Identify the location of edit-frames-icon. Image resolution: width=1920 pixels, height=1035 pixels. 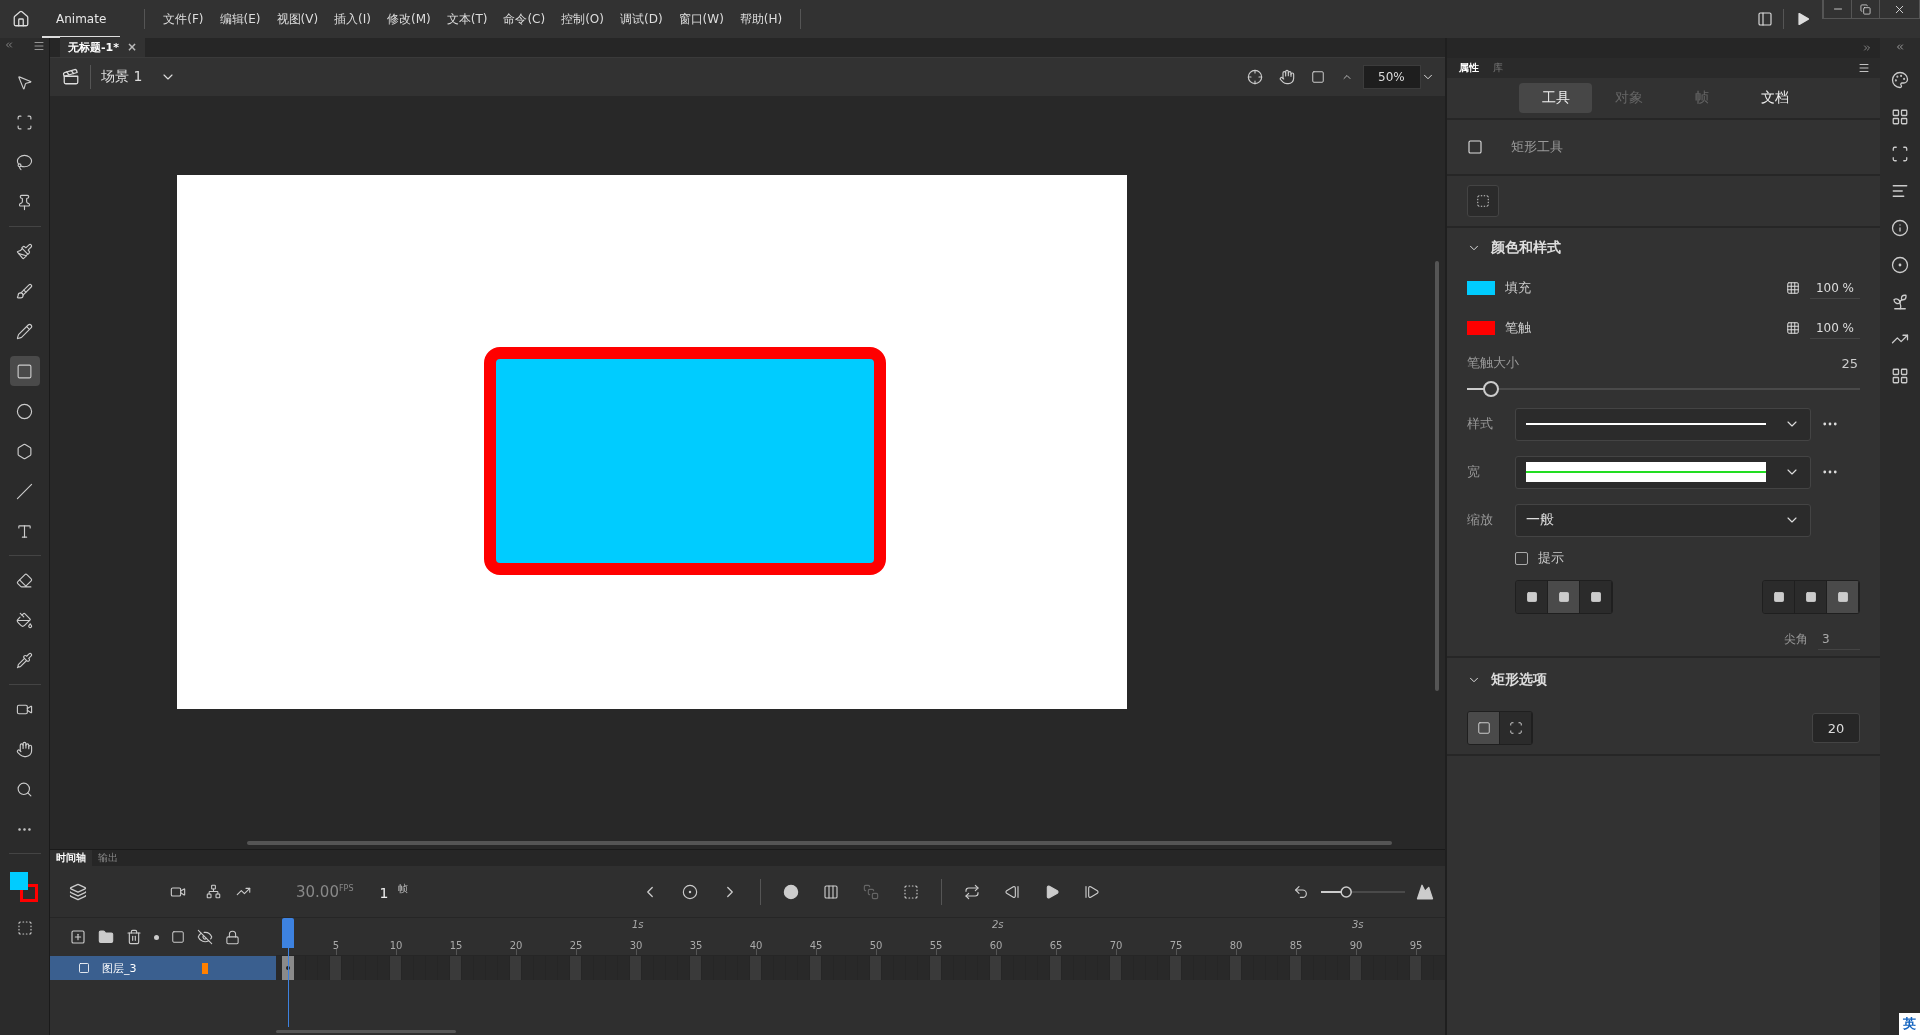
(831, 891).